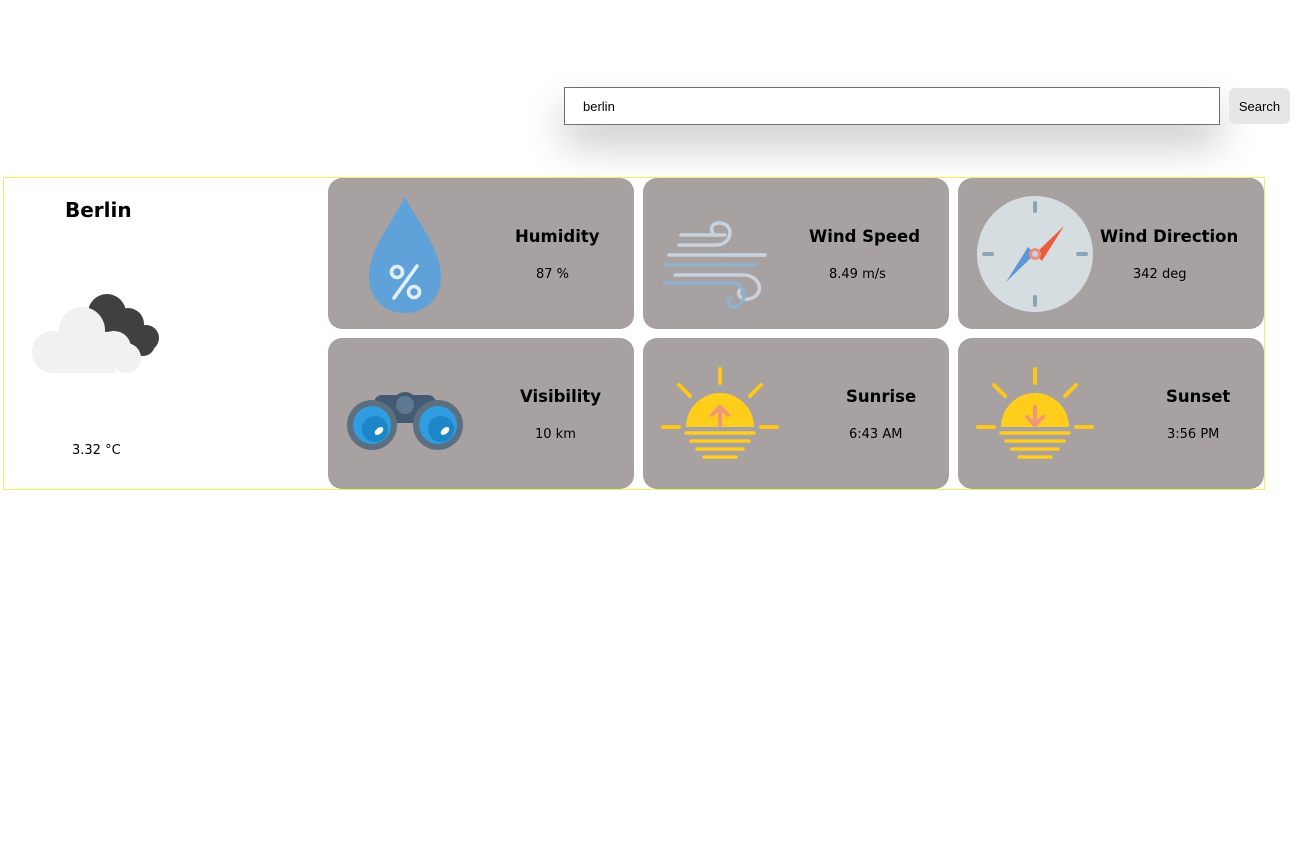 This screenshot has height=864, width=1297. Describe the element at coordinates (865, 236) in the screenshot. I see `wind-speed-title: Wind Speed` at that location.